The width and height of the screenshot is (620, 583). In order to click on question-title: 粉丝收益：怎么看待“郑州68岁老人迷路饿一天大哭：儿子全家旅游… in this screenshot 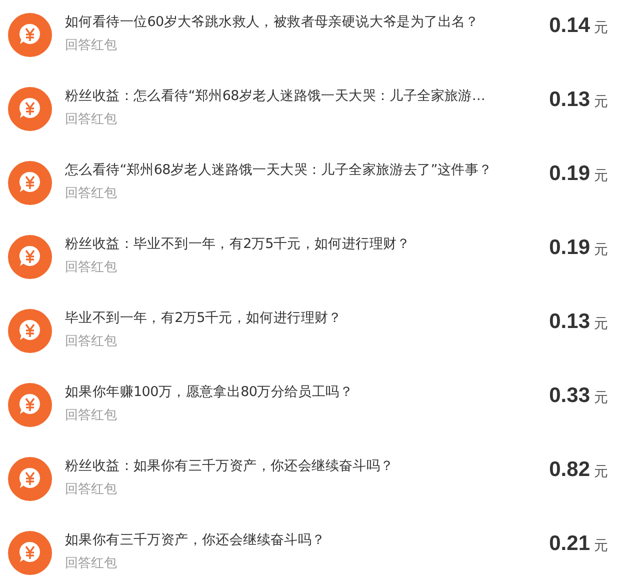, I will do `click(300, 96)`.